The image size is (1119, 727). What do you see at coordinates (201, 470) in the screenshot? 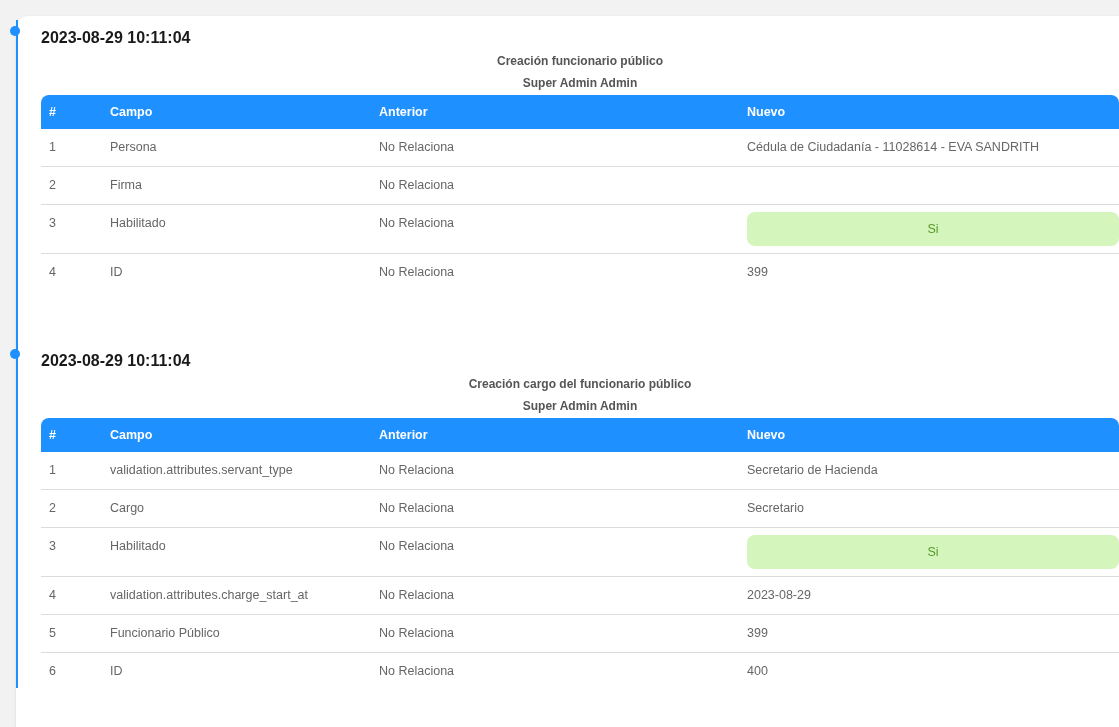
I see `table-cell: validation.attributes.servant_type` at bounding box center [201, 470].